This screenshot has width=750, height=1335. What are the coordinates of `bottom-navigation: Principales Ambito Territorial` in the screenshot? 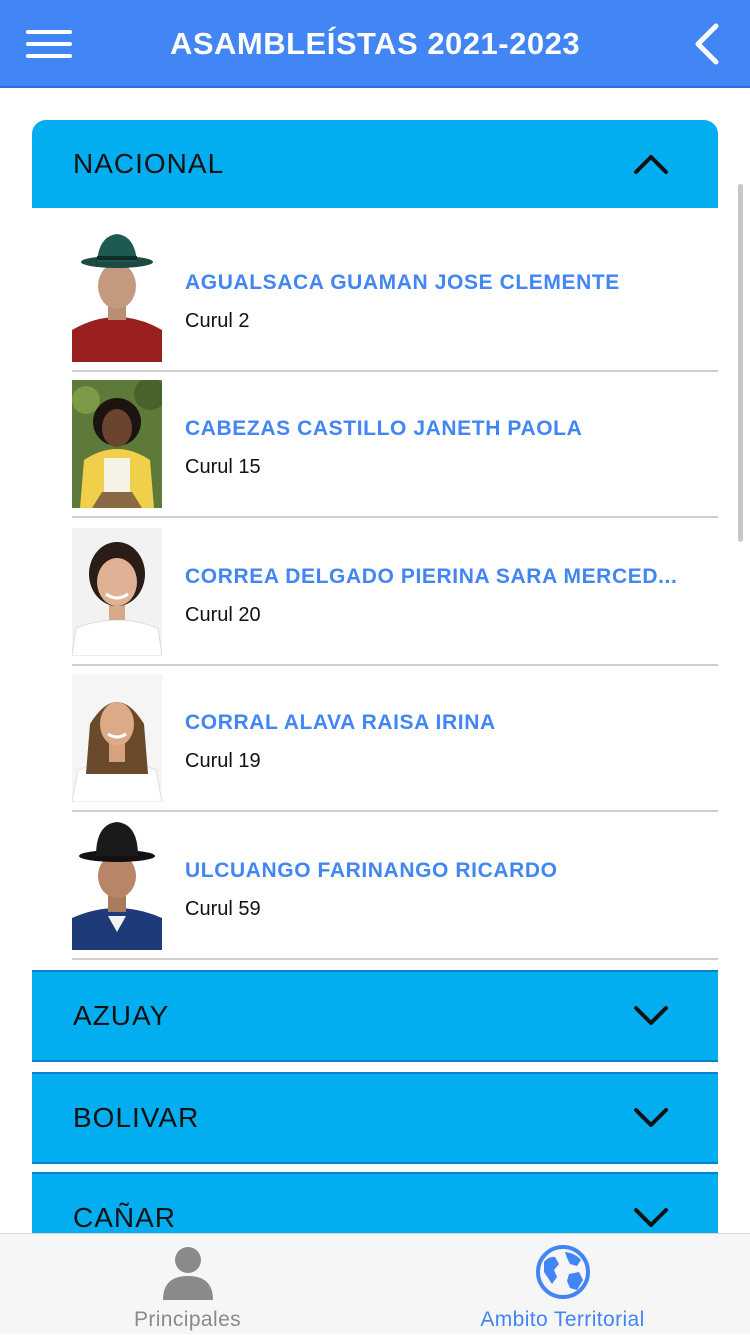 It's located at (375, 1283).